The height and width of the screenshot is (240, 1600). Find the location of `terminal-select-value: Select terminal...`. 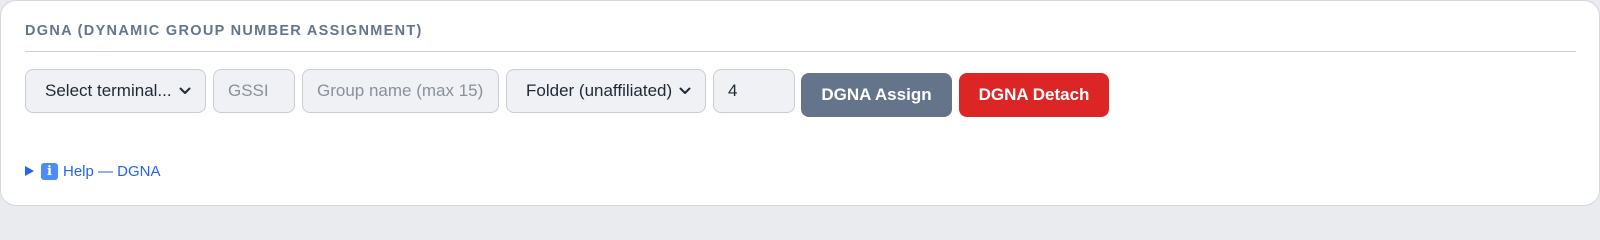

terminal-select-value: Select terminal... is located at coordinates (108, 90).